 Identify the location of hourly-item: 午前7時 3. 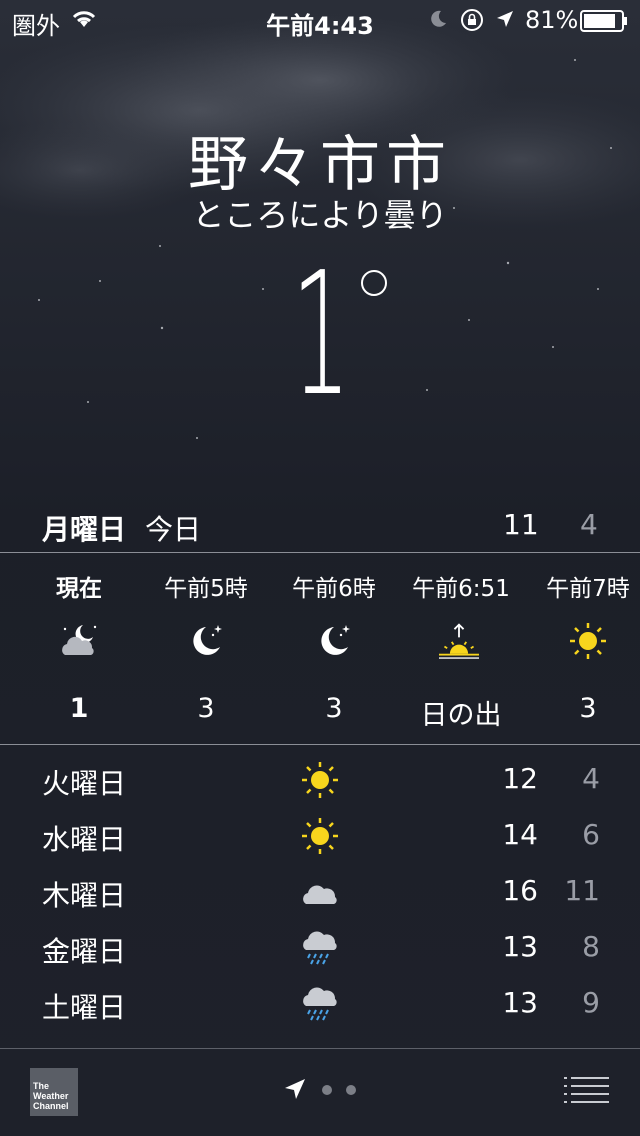
(584, 648).